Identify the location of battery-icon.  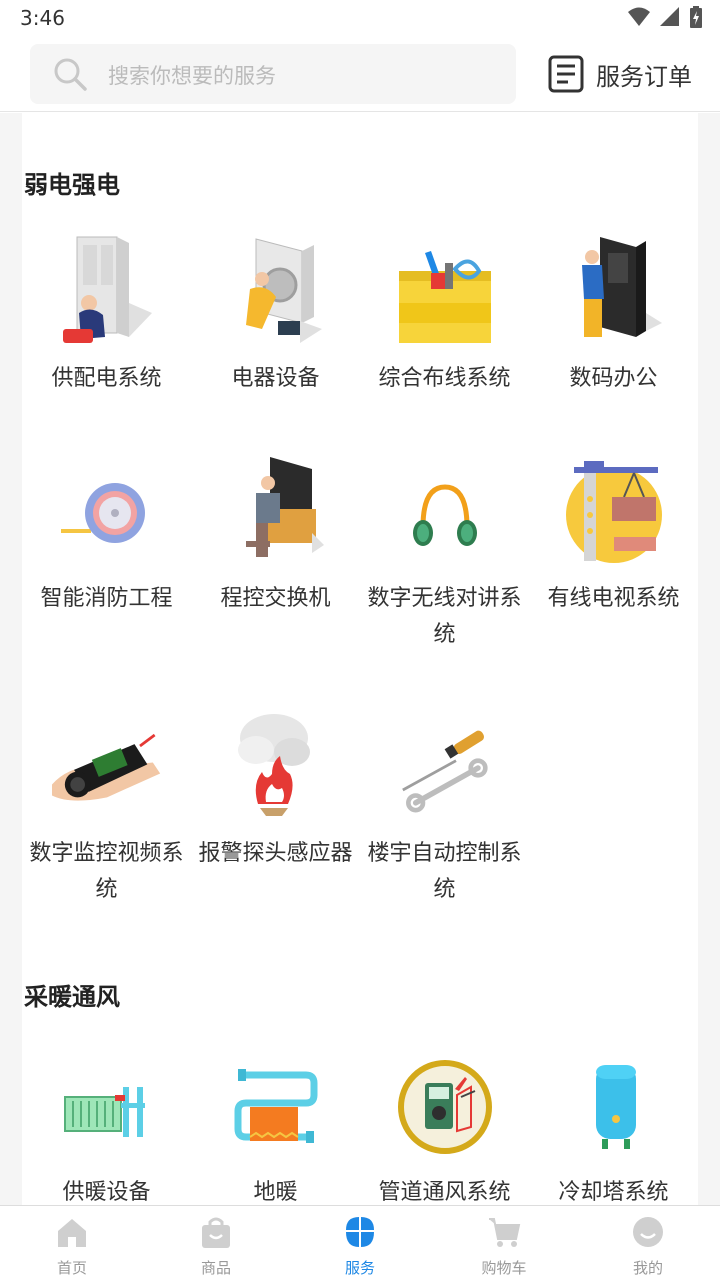
(696, 17).